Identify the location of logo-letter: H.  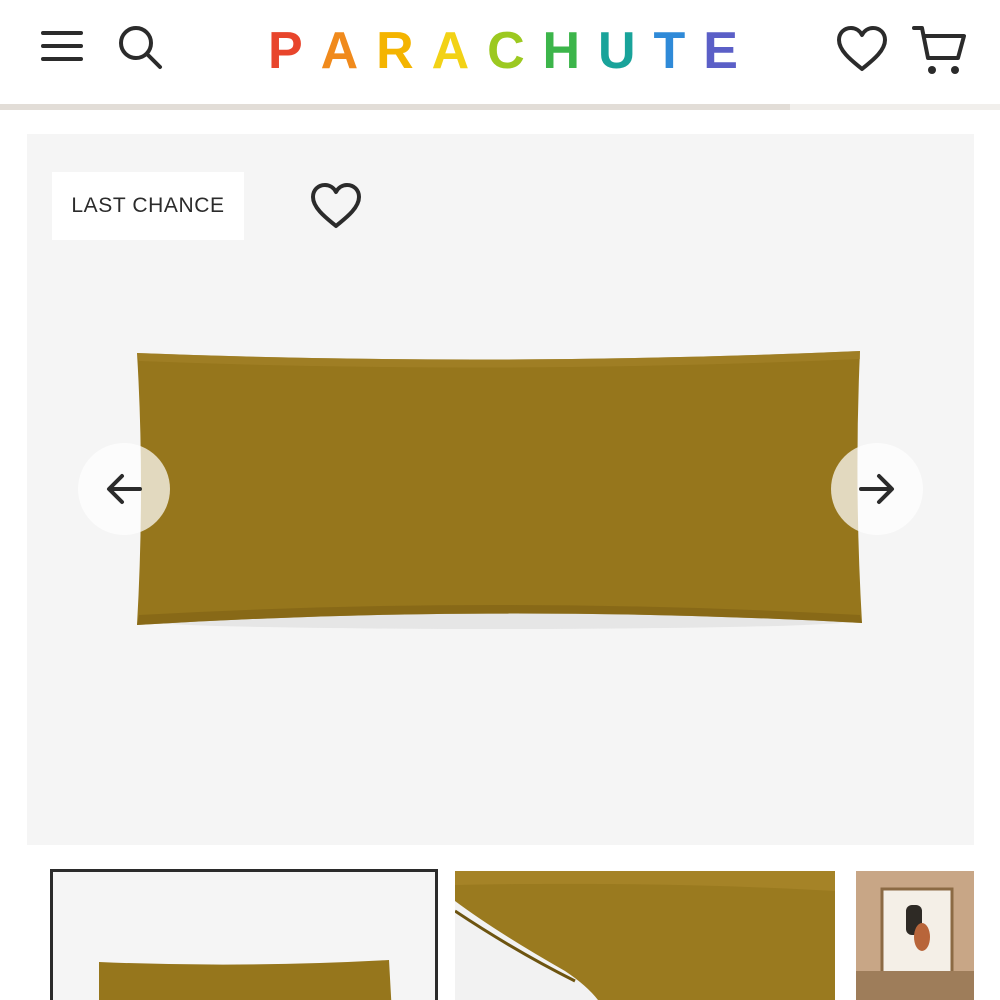
(561, 51).